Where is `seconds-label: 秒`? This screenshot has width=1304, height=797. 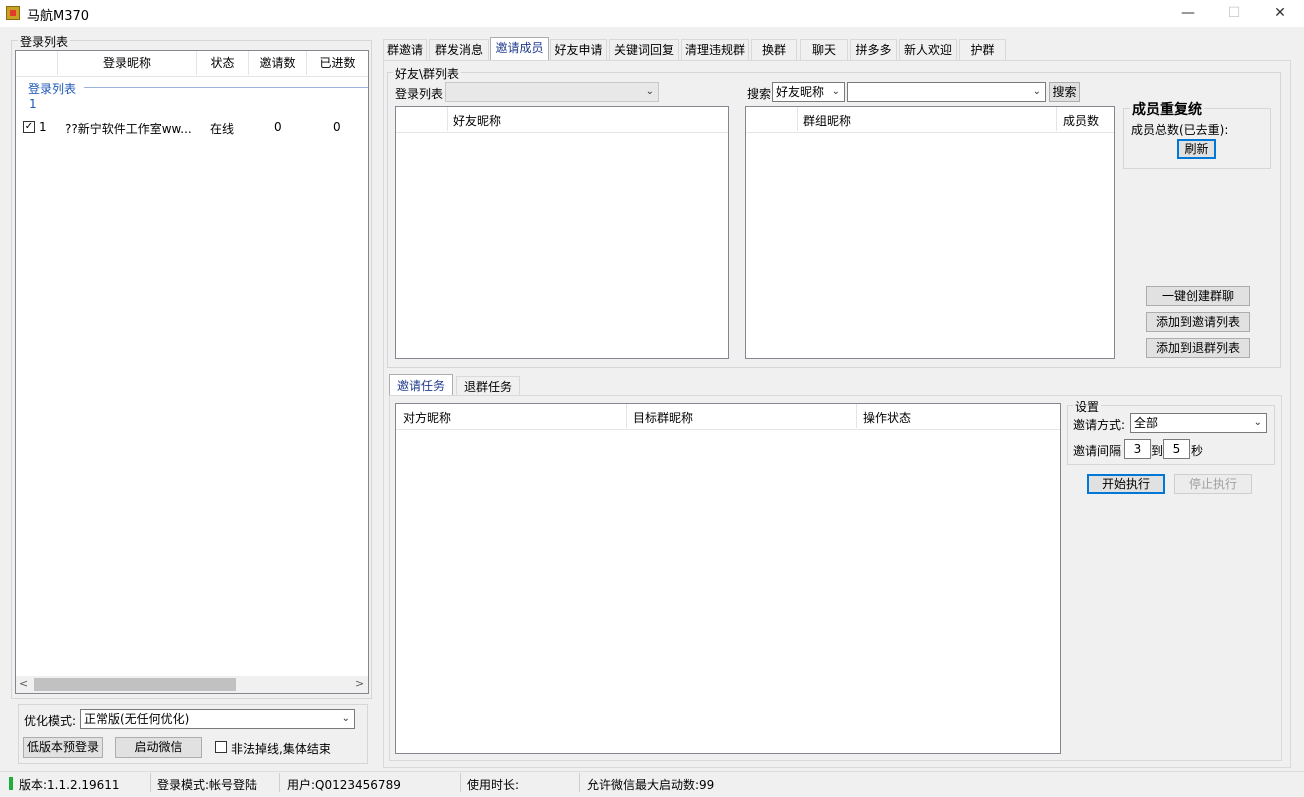
seconds-label: 秒 is located at coordinates (1197, 451).